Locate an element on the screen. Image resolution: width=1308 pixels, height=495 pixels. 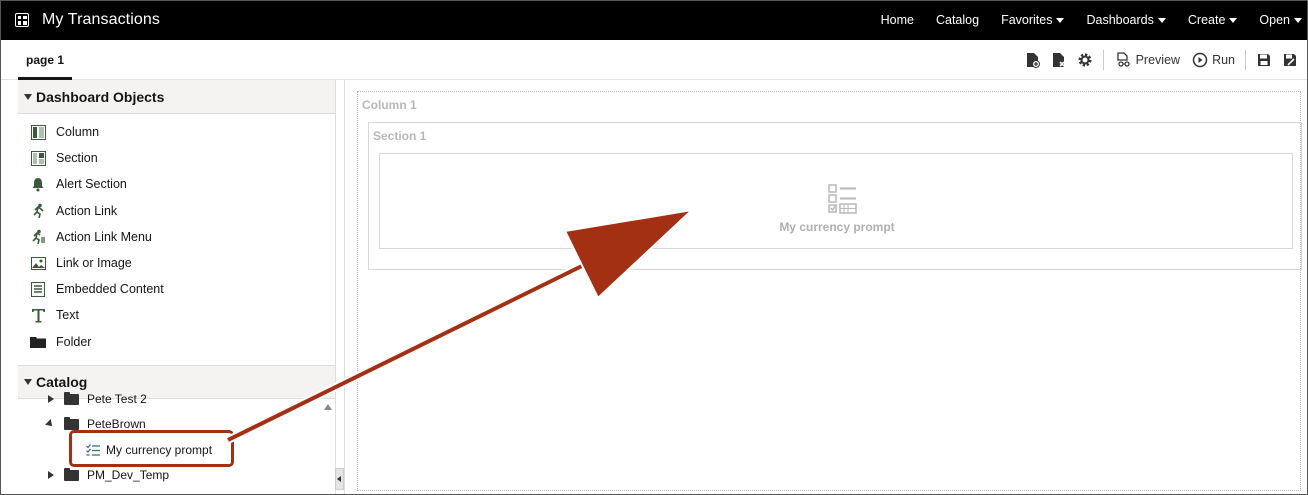
bell-icon is located at coordinates (38, 184).